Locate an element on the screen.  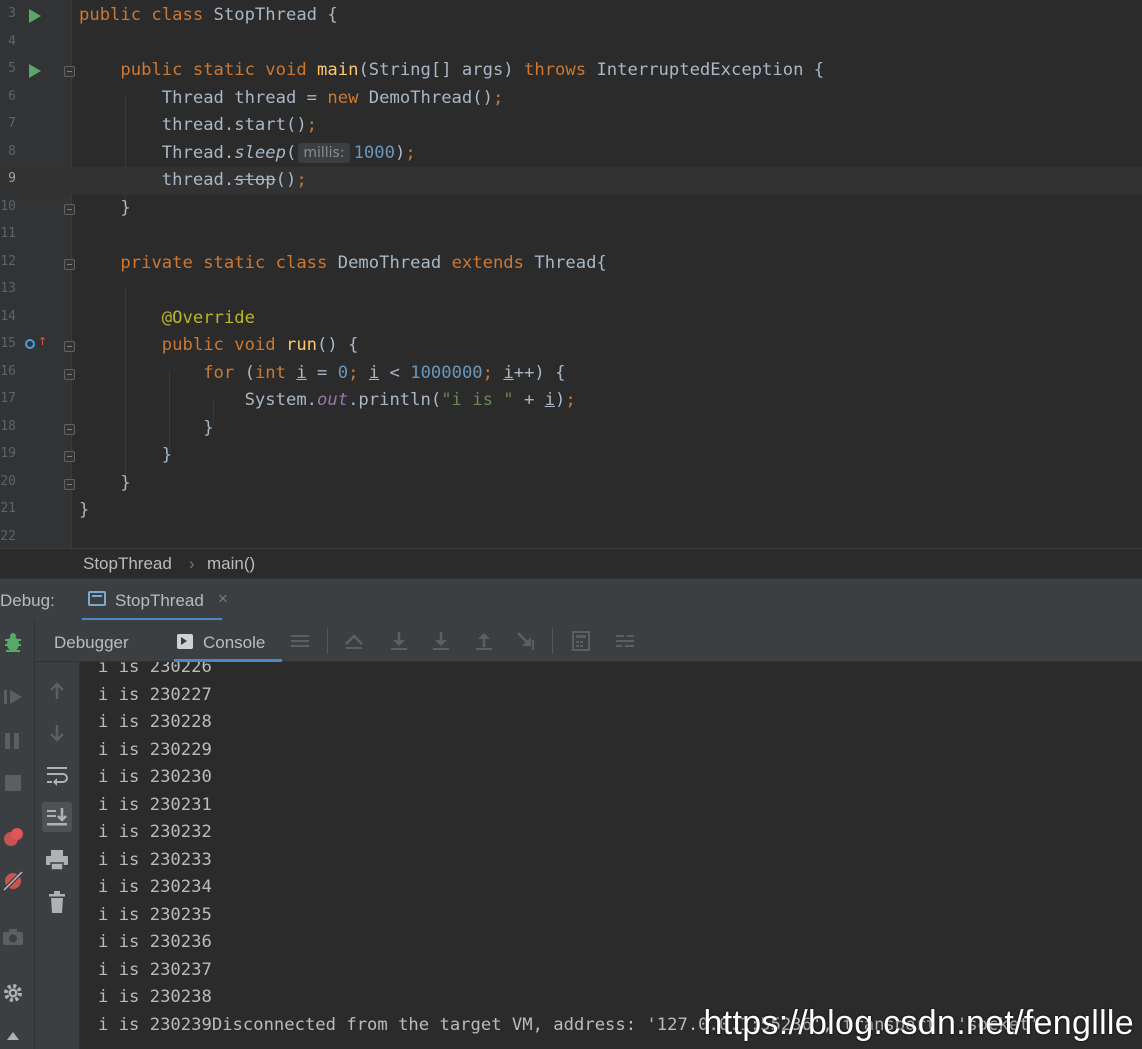
debug-subtabs: Debugger Console is located at coordinates (588, 641).